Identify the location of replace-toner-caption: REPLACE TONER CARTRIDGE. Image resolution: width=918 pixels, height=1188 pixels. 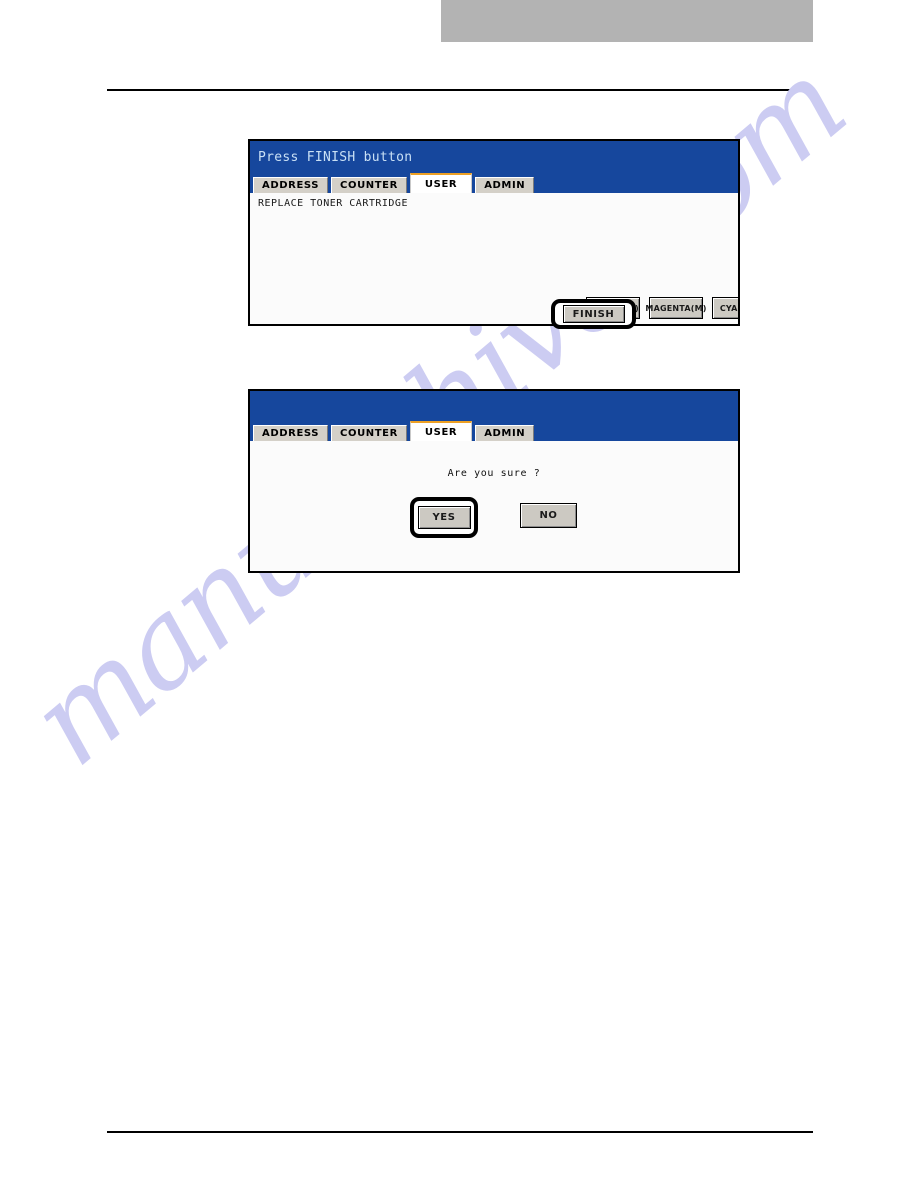
(333, 203).